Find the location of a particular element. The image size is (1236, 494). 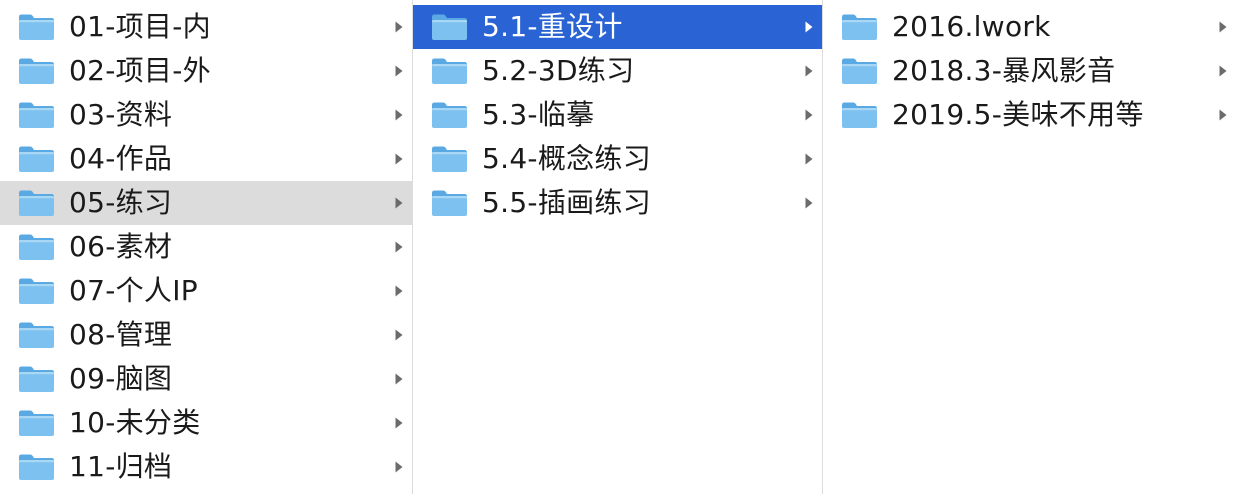

folder-row-03: 03-资料 is located at coordinates (206, 115).